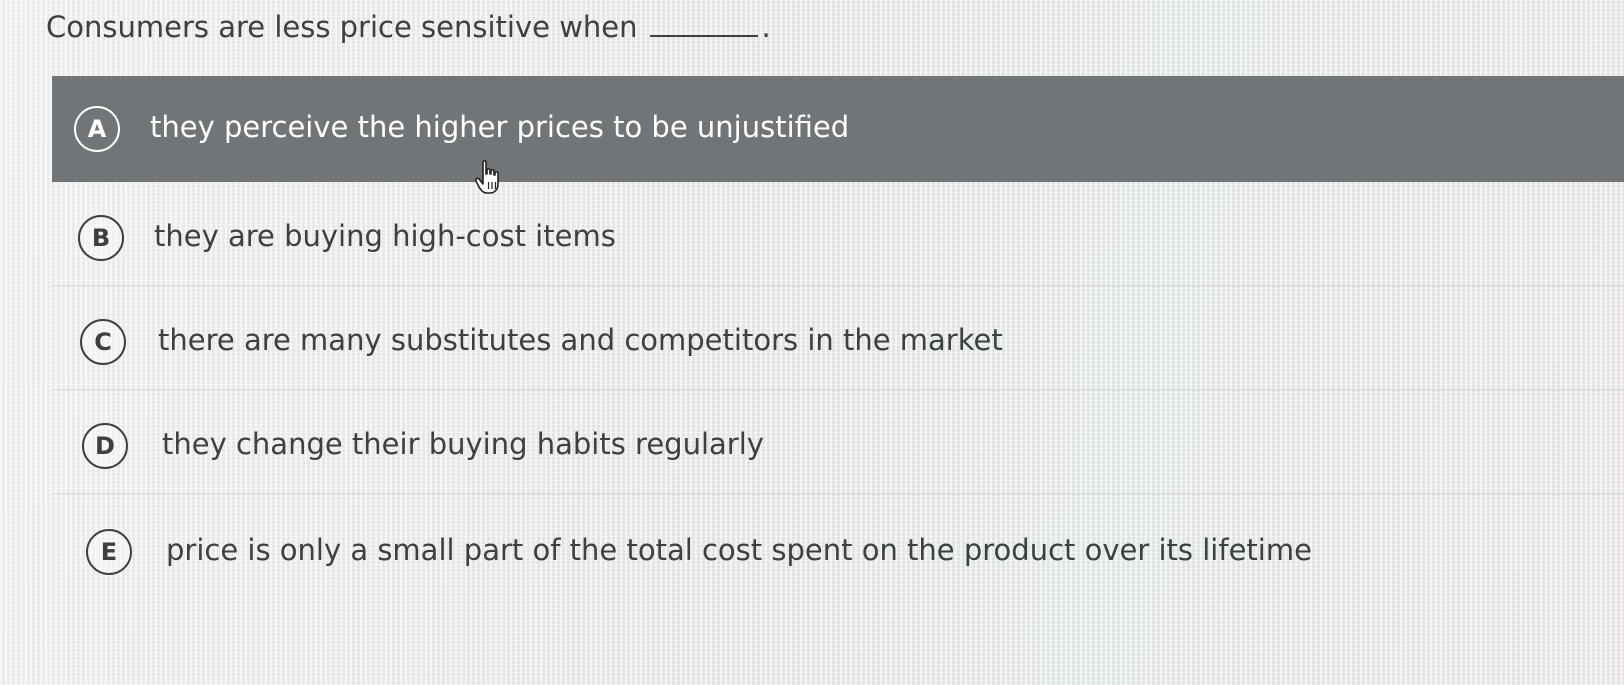  What do you see at coordinates (97, 129) in the screenshot?
I see `option-a-letter-badge: A` at bounding box center [97, 129].